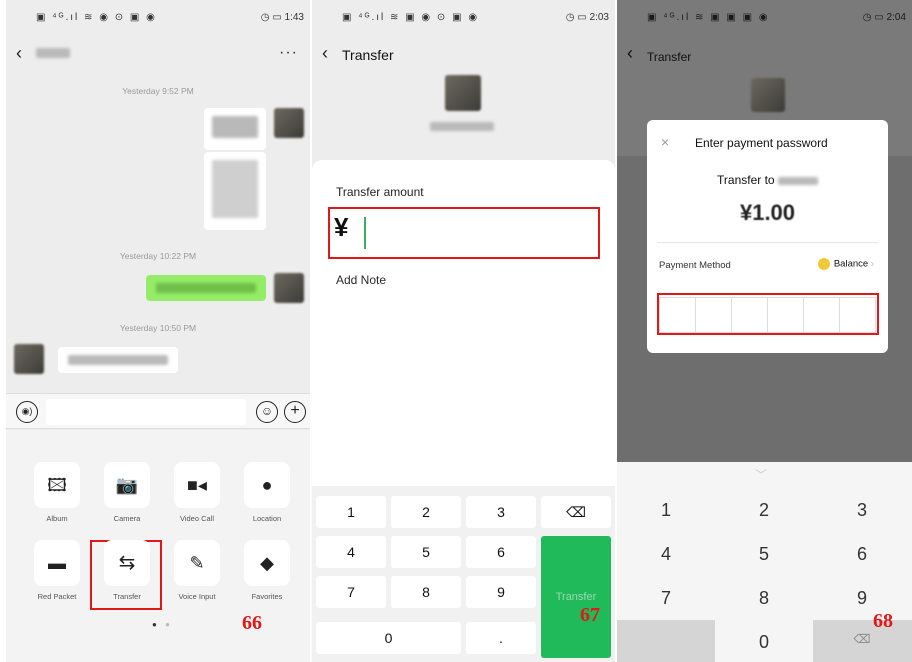 The width and height of the screenshot is (912, 662). What do you see at coordinates (57, 563) in the screenshot?
I see `tile-red-packet: ▬` at bounding box center [57, 563].